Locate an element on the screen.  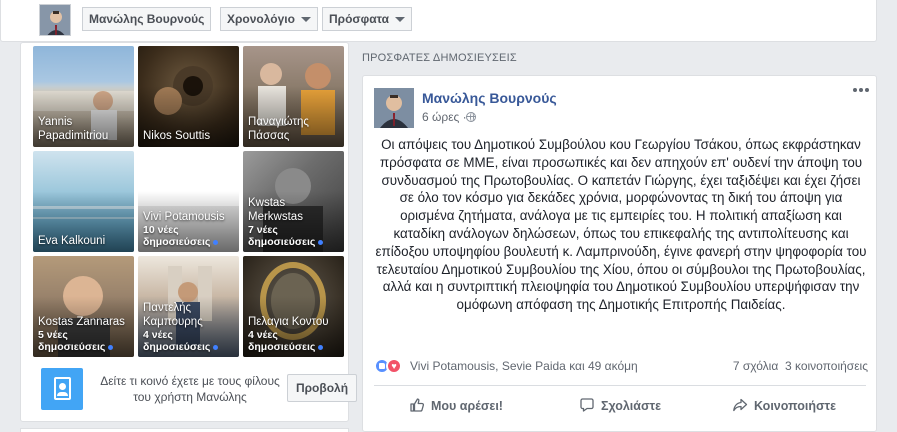
friend-tile: Kwstas Merkwstas 7 νέες δημοσιεύσεις is located at coordinates (293, 201).